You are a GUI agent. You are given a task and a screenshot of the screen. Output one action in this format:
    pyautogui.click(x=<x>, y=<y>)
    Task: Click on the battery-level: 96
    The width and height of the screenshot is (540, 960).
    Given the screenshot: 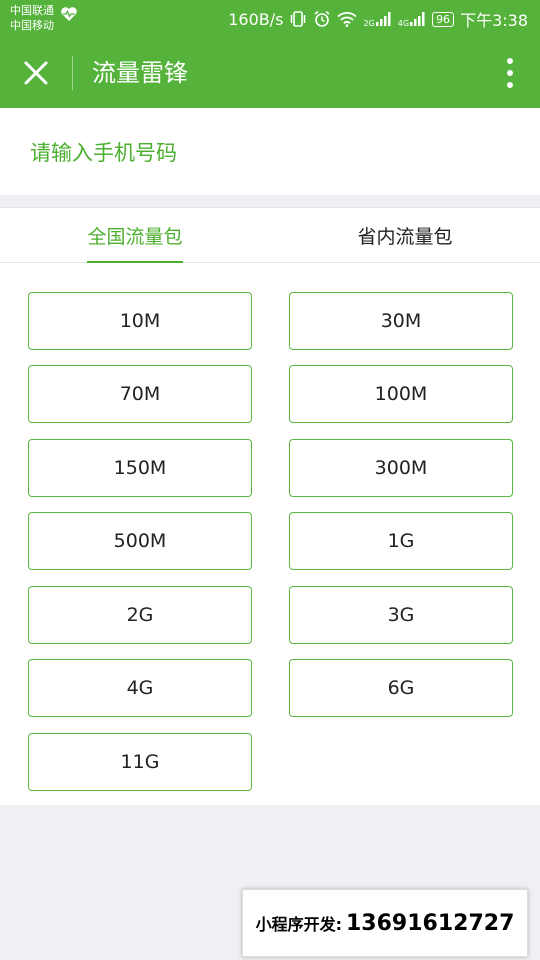 What is the action you would take?
    pyautogui.click(x=443, y=19)
    